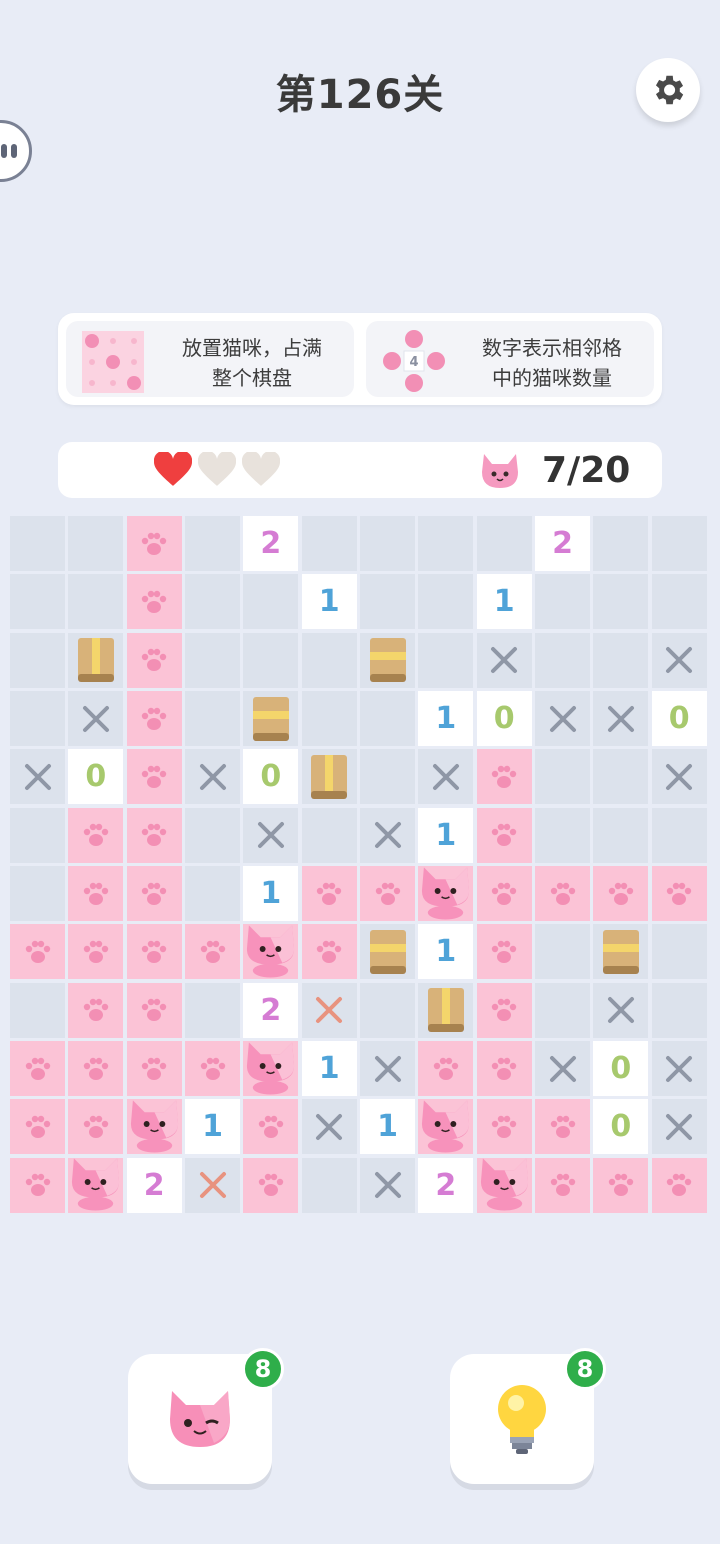 The image size is (720, 1544). Describe the element at coordinates (668, 90) in the screenshot. I see `settings-button` at that location.